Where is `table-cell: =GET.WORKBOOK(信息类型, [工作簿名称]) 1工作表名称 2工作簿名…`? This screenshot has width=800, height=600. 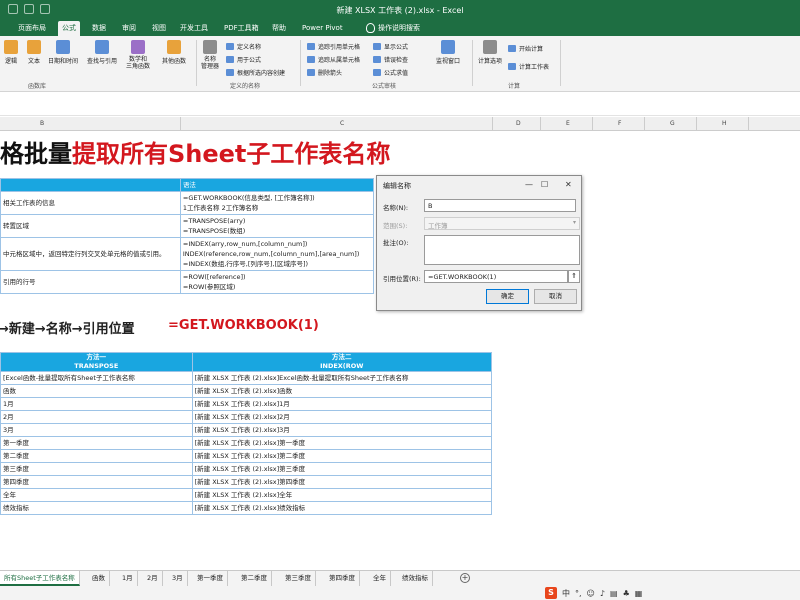 table-cell: =GET.WORKBOOK(信息类型, [工作簿名称]) 1工作表名称 2工作簿名… is located at coordinates (277, 203).